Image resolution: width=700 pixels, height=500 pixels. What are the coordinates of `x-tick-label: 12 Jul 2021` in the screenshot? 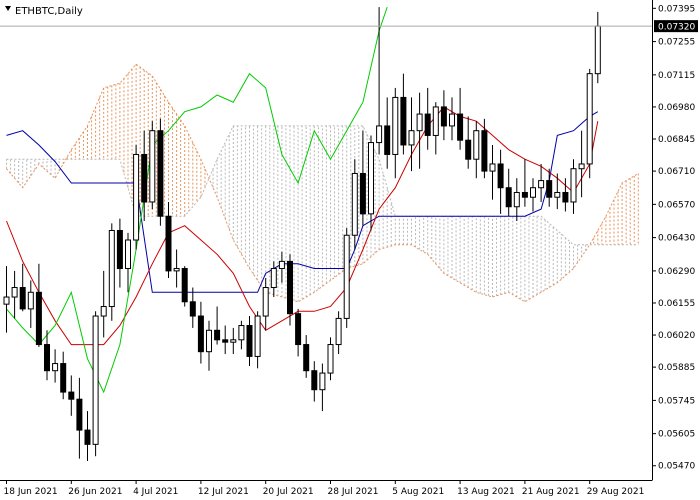 It's located at (223, 492).